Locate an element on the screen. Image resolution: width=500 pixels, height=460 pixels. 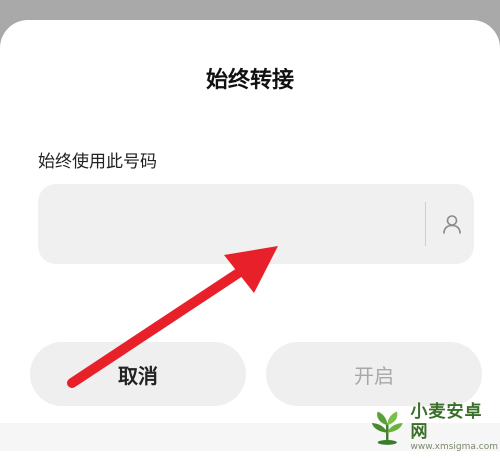
open-button: 开启 is located at coordinates (374, 374).